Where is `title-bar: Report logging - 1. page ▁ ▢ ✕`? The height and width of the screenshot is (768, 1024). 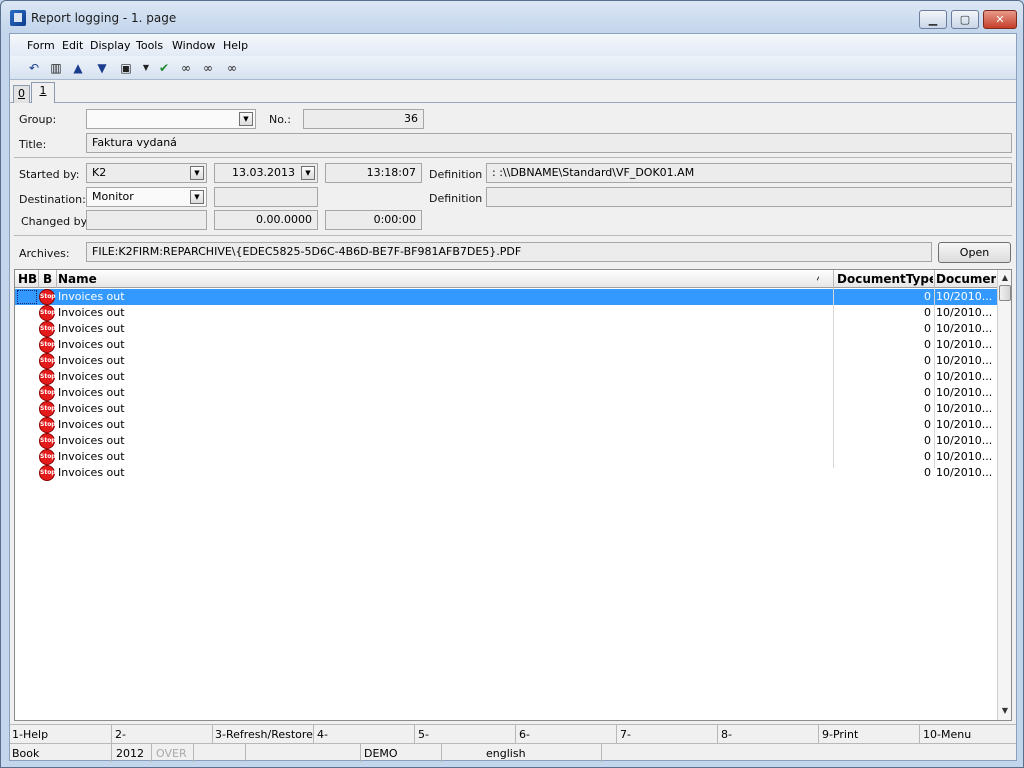 title-bar: Report logging - 1. page ▁ ▢ ✕ is located at coordinates (512, 17).